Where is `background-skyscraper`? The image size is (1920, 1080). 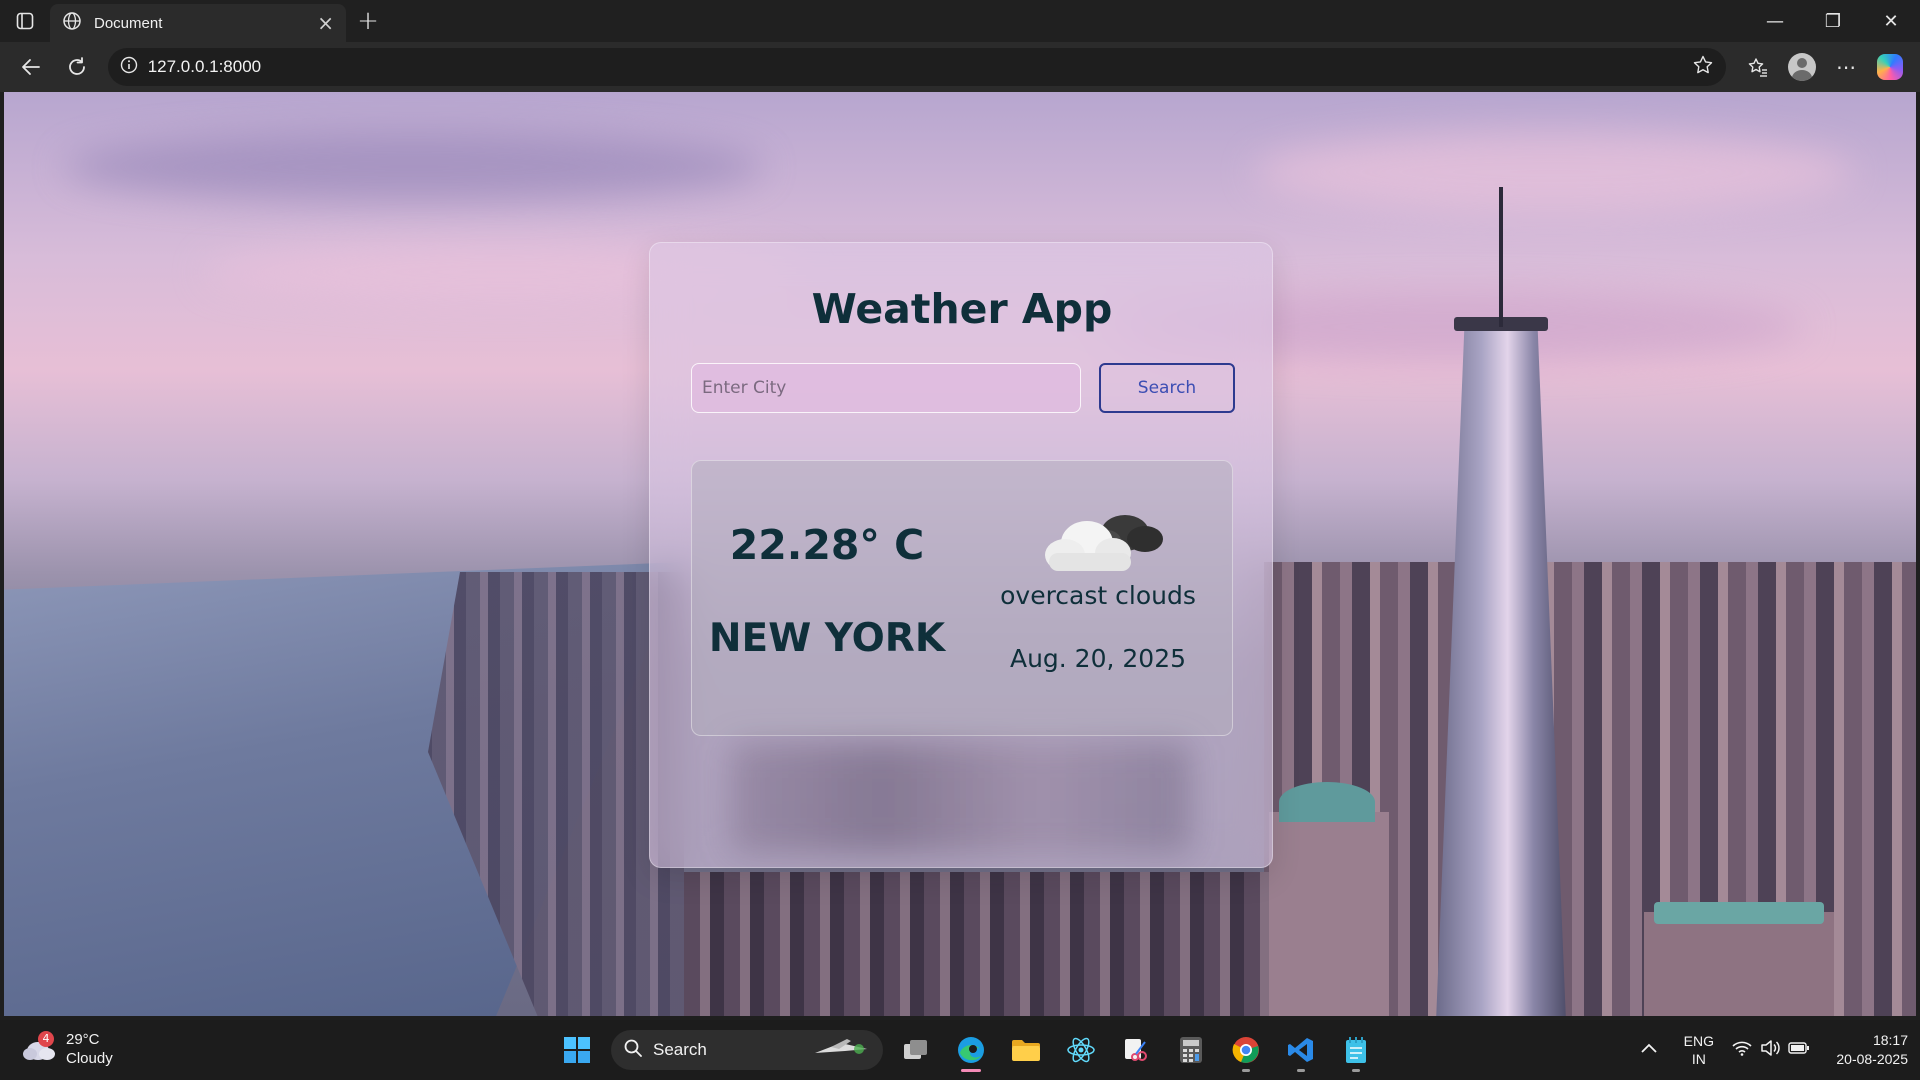 background-skyscraper is located at coordinates (1501, 669).